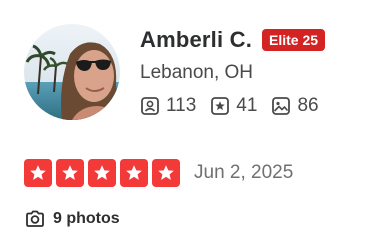  I want to click on photos-count: 86, so click(308, 105).